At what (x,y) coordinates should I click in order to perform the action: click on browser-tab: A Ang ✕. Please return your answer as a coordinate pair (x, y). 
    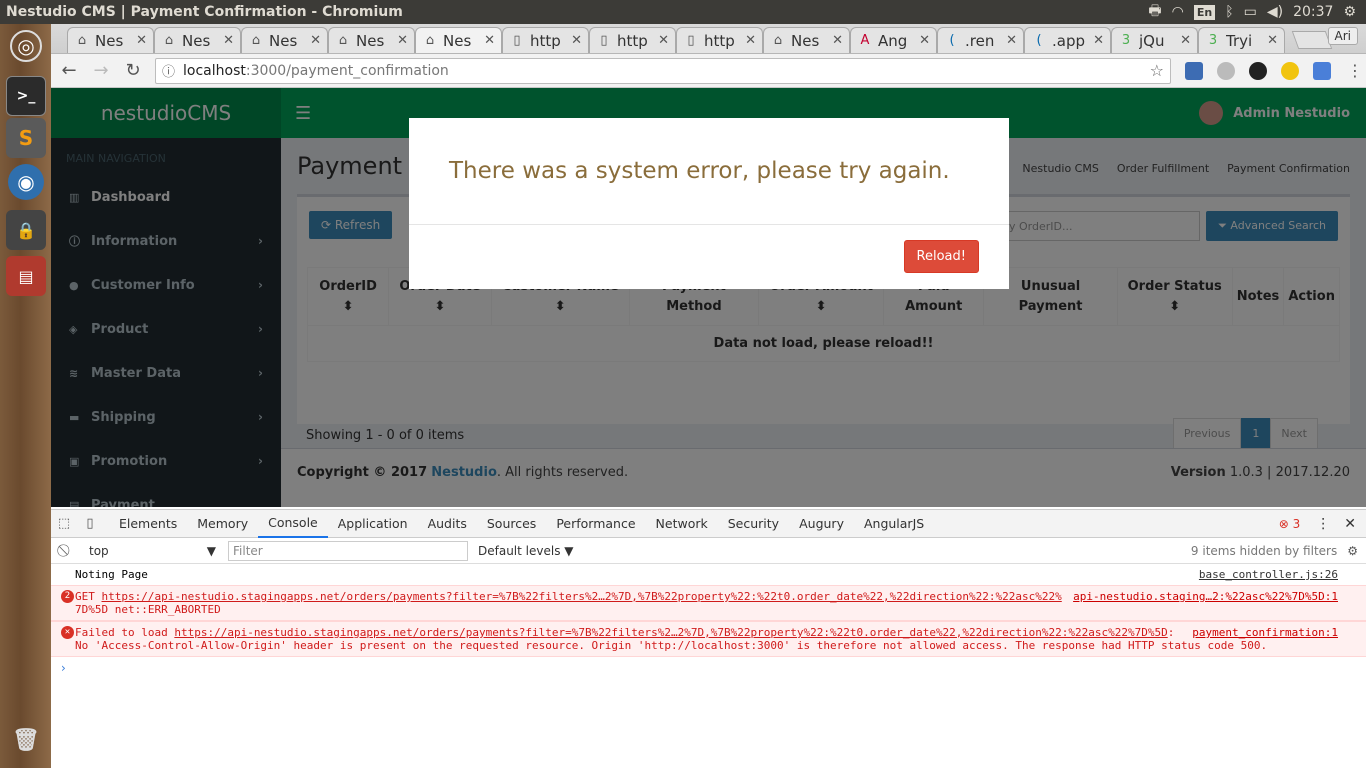
    Looking at the image, I should click on (893, 40).